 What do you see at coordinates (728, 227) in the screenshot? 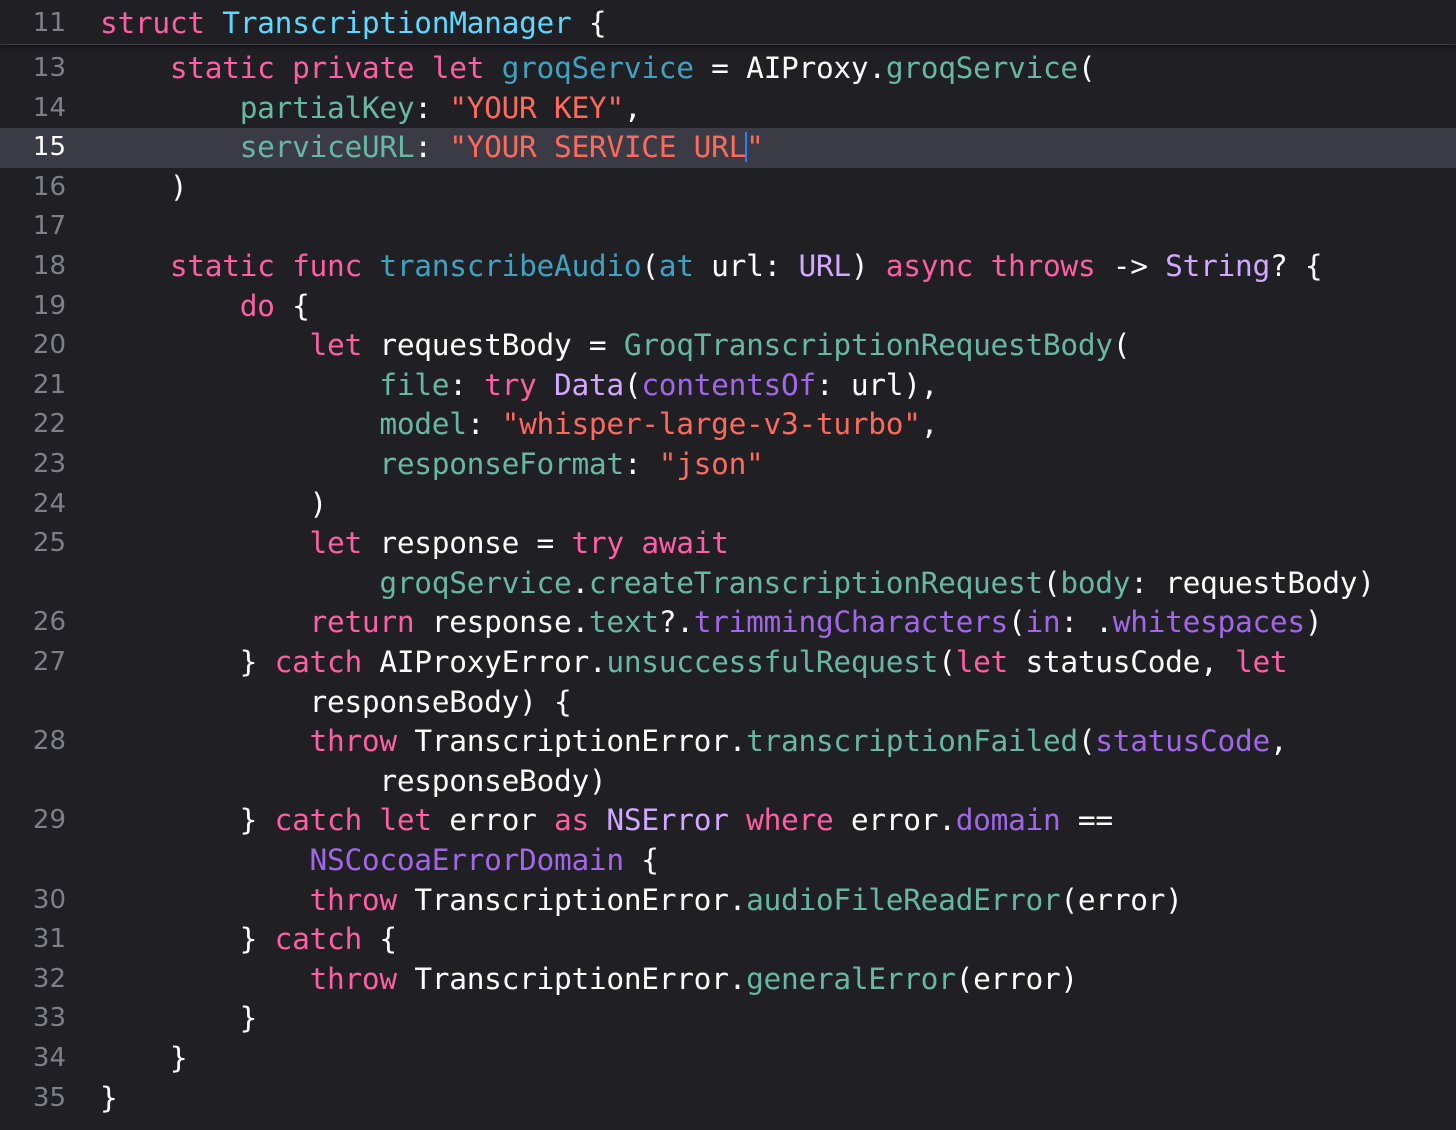
I see `code-line-17: 17` at bounding box center [728, 227].